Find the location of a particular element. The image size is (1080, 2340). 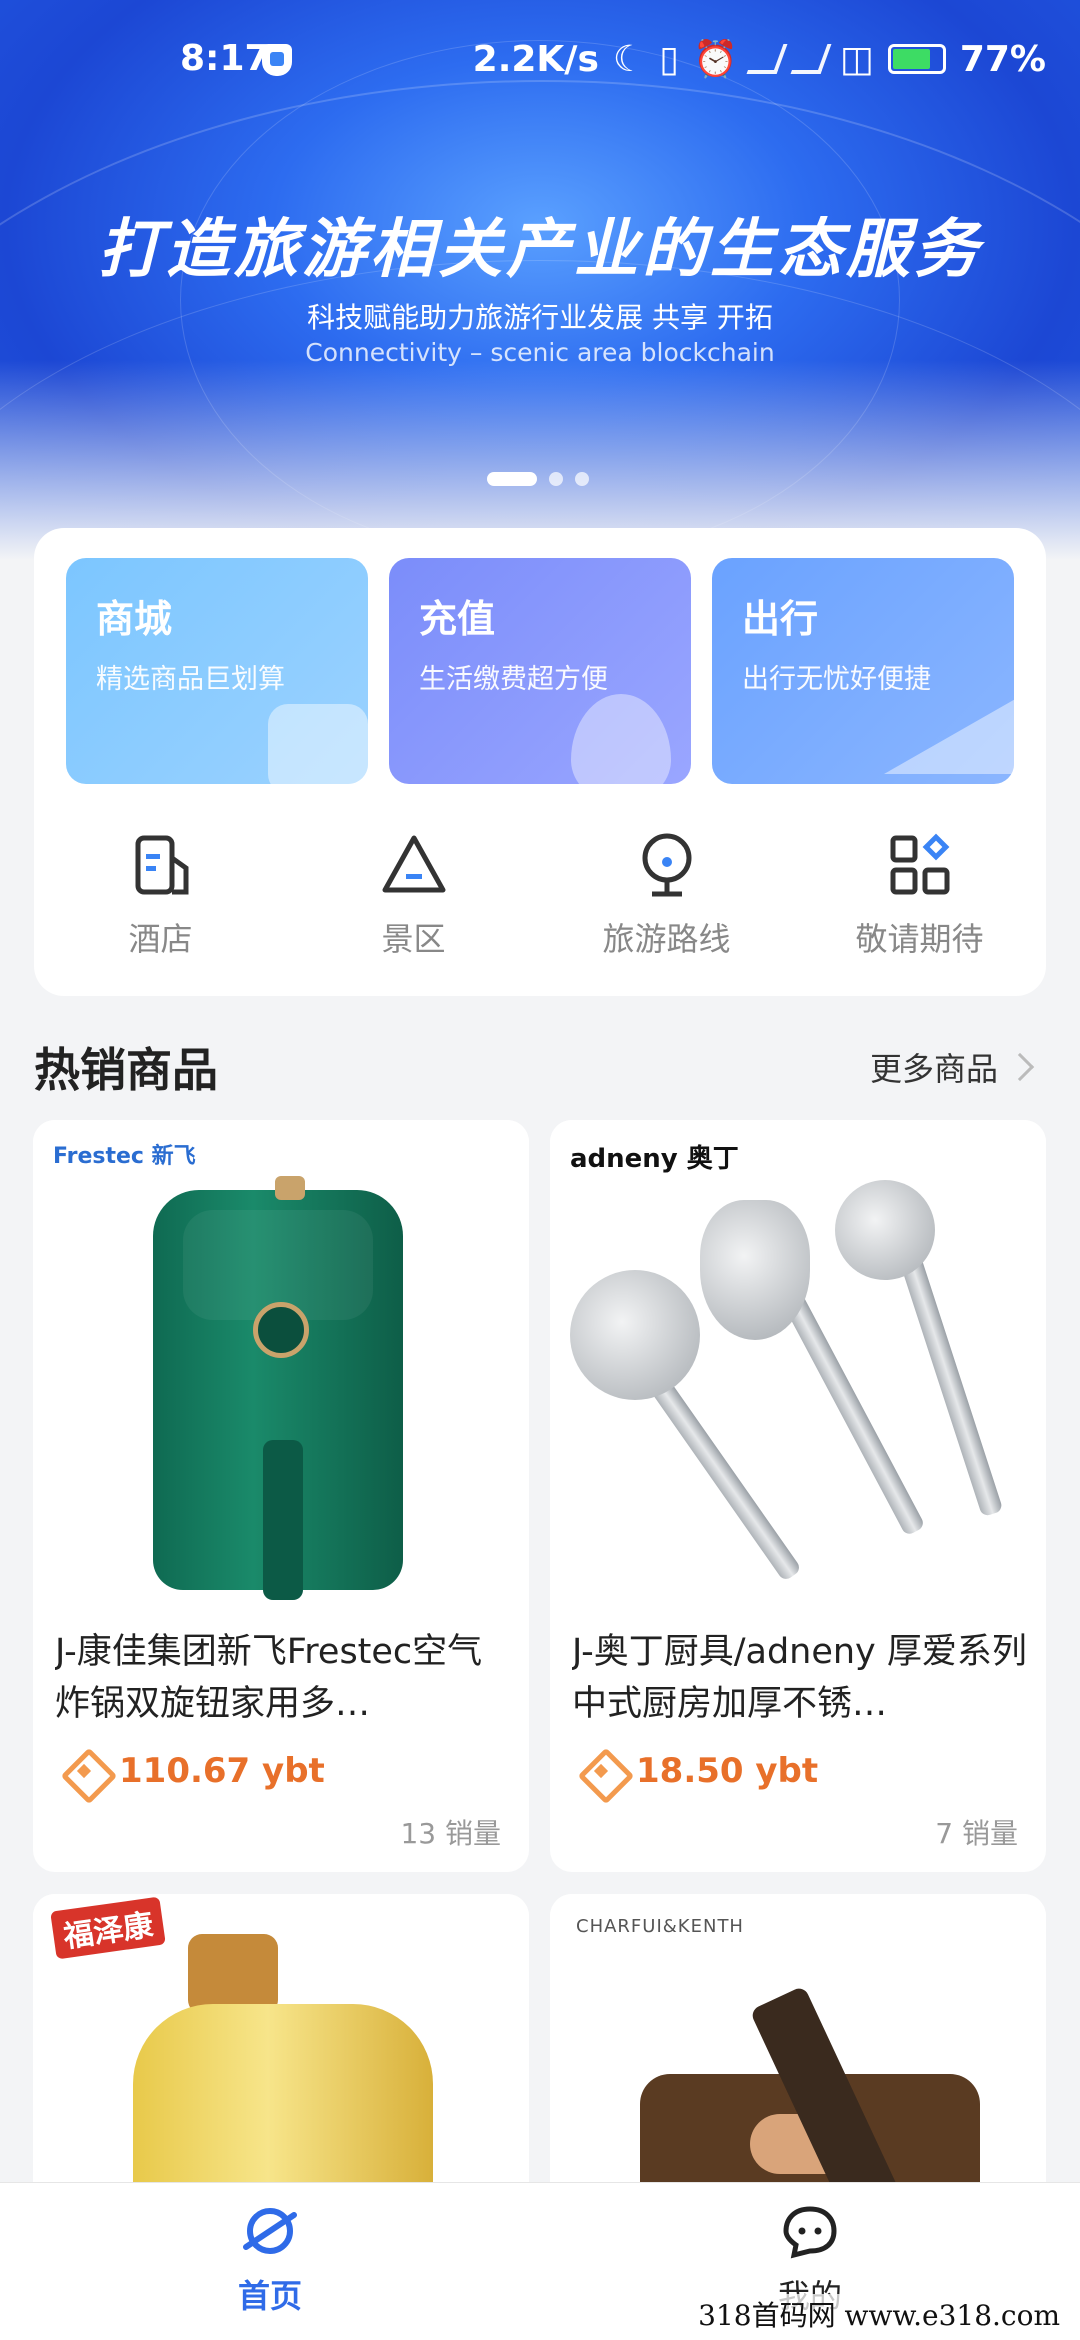

status-indicators: 2.2K/s ☾ ▯ ⏰ ◫ 77% is located at coordinates (759, 59).